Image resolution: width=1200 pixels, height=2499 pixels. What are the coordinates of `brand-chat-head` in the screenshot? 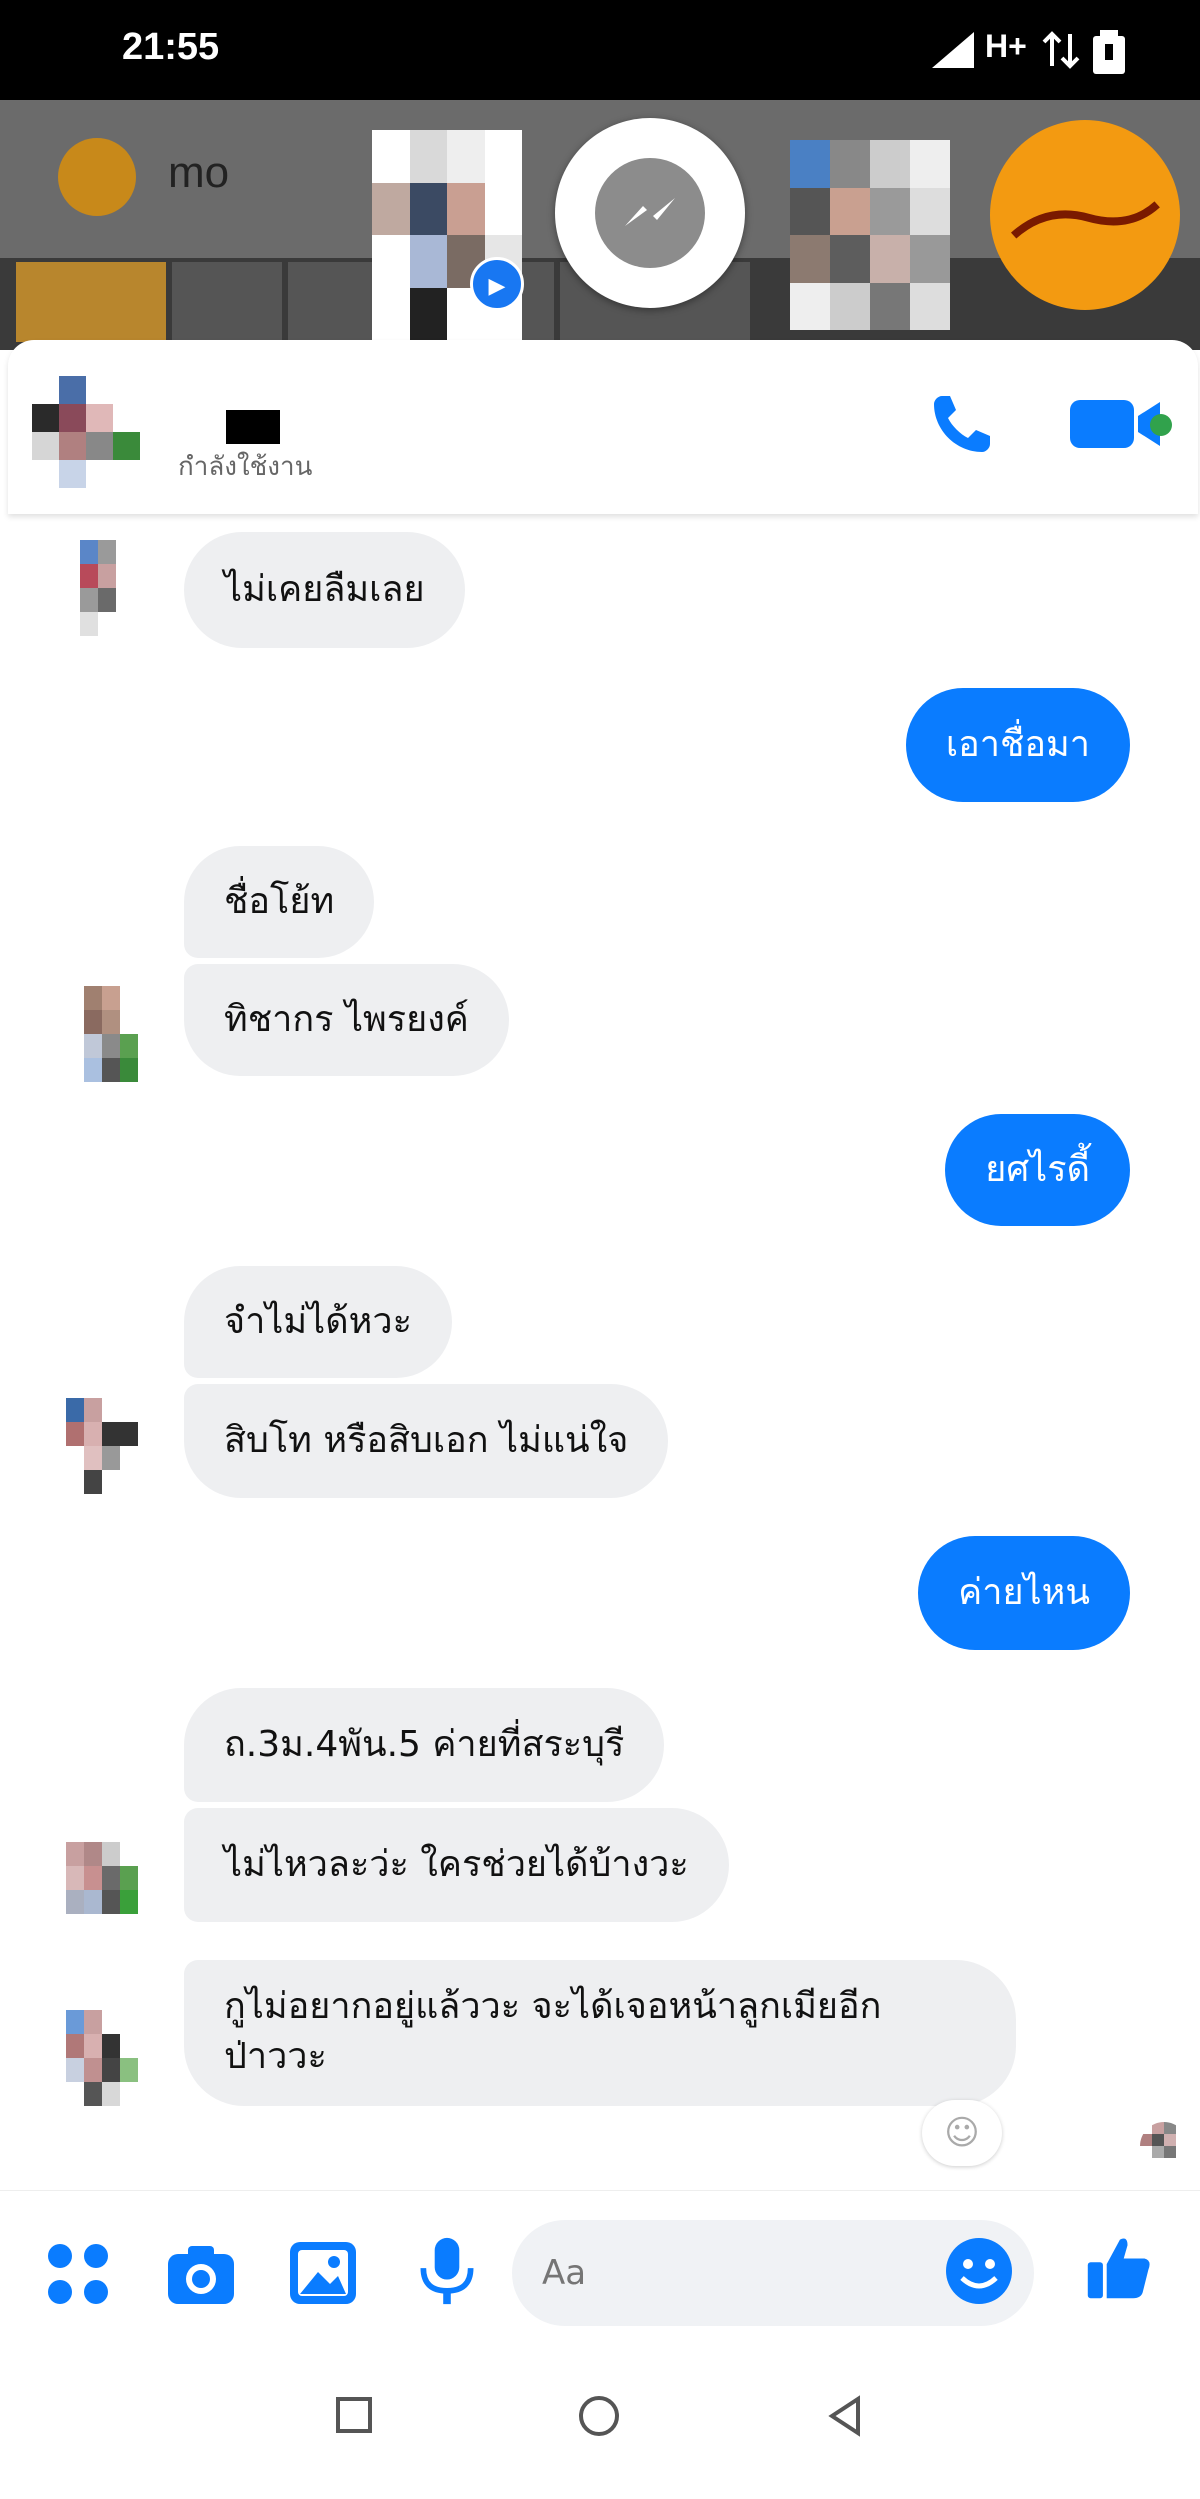 It's located at (1085, 215).